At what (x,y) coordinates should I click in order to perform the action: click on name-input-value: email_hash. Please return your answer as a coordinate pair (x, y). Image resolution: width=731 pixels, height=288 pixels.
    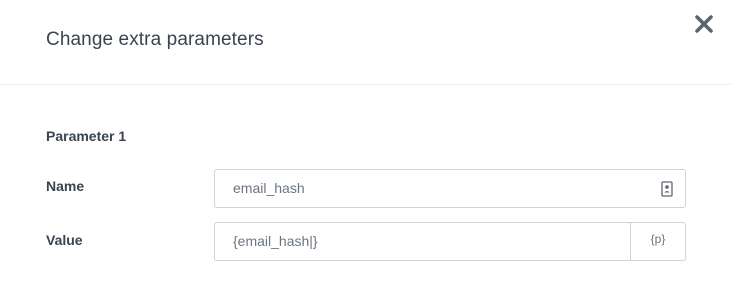
    Looking at the image, I should click on (269, 188).